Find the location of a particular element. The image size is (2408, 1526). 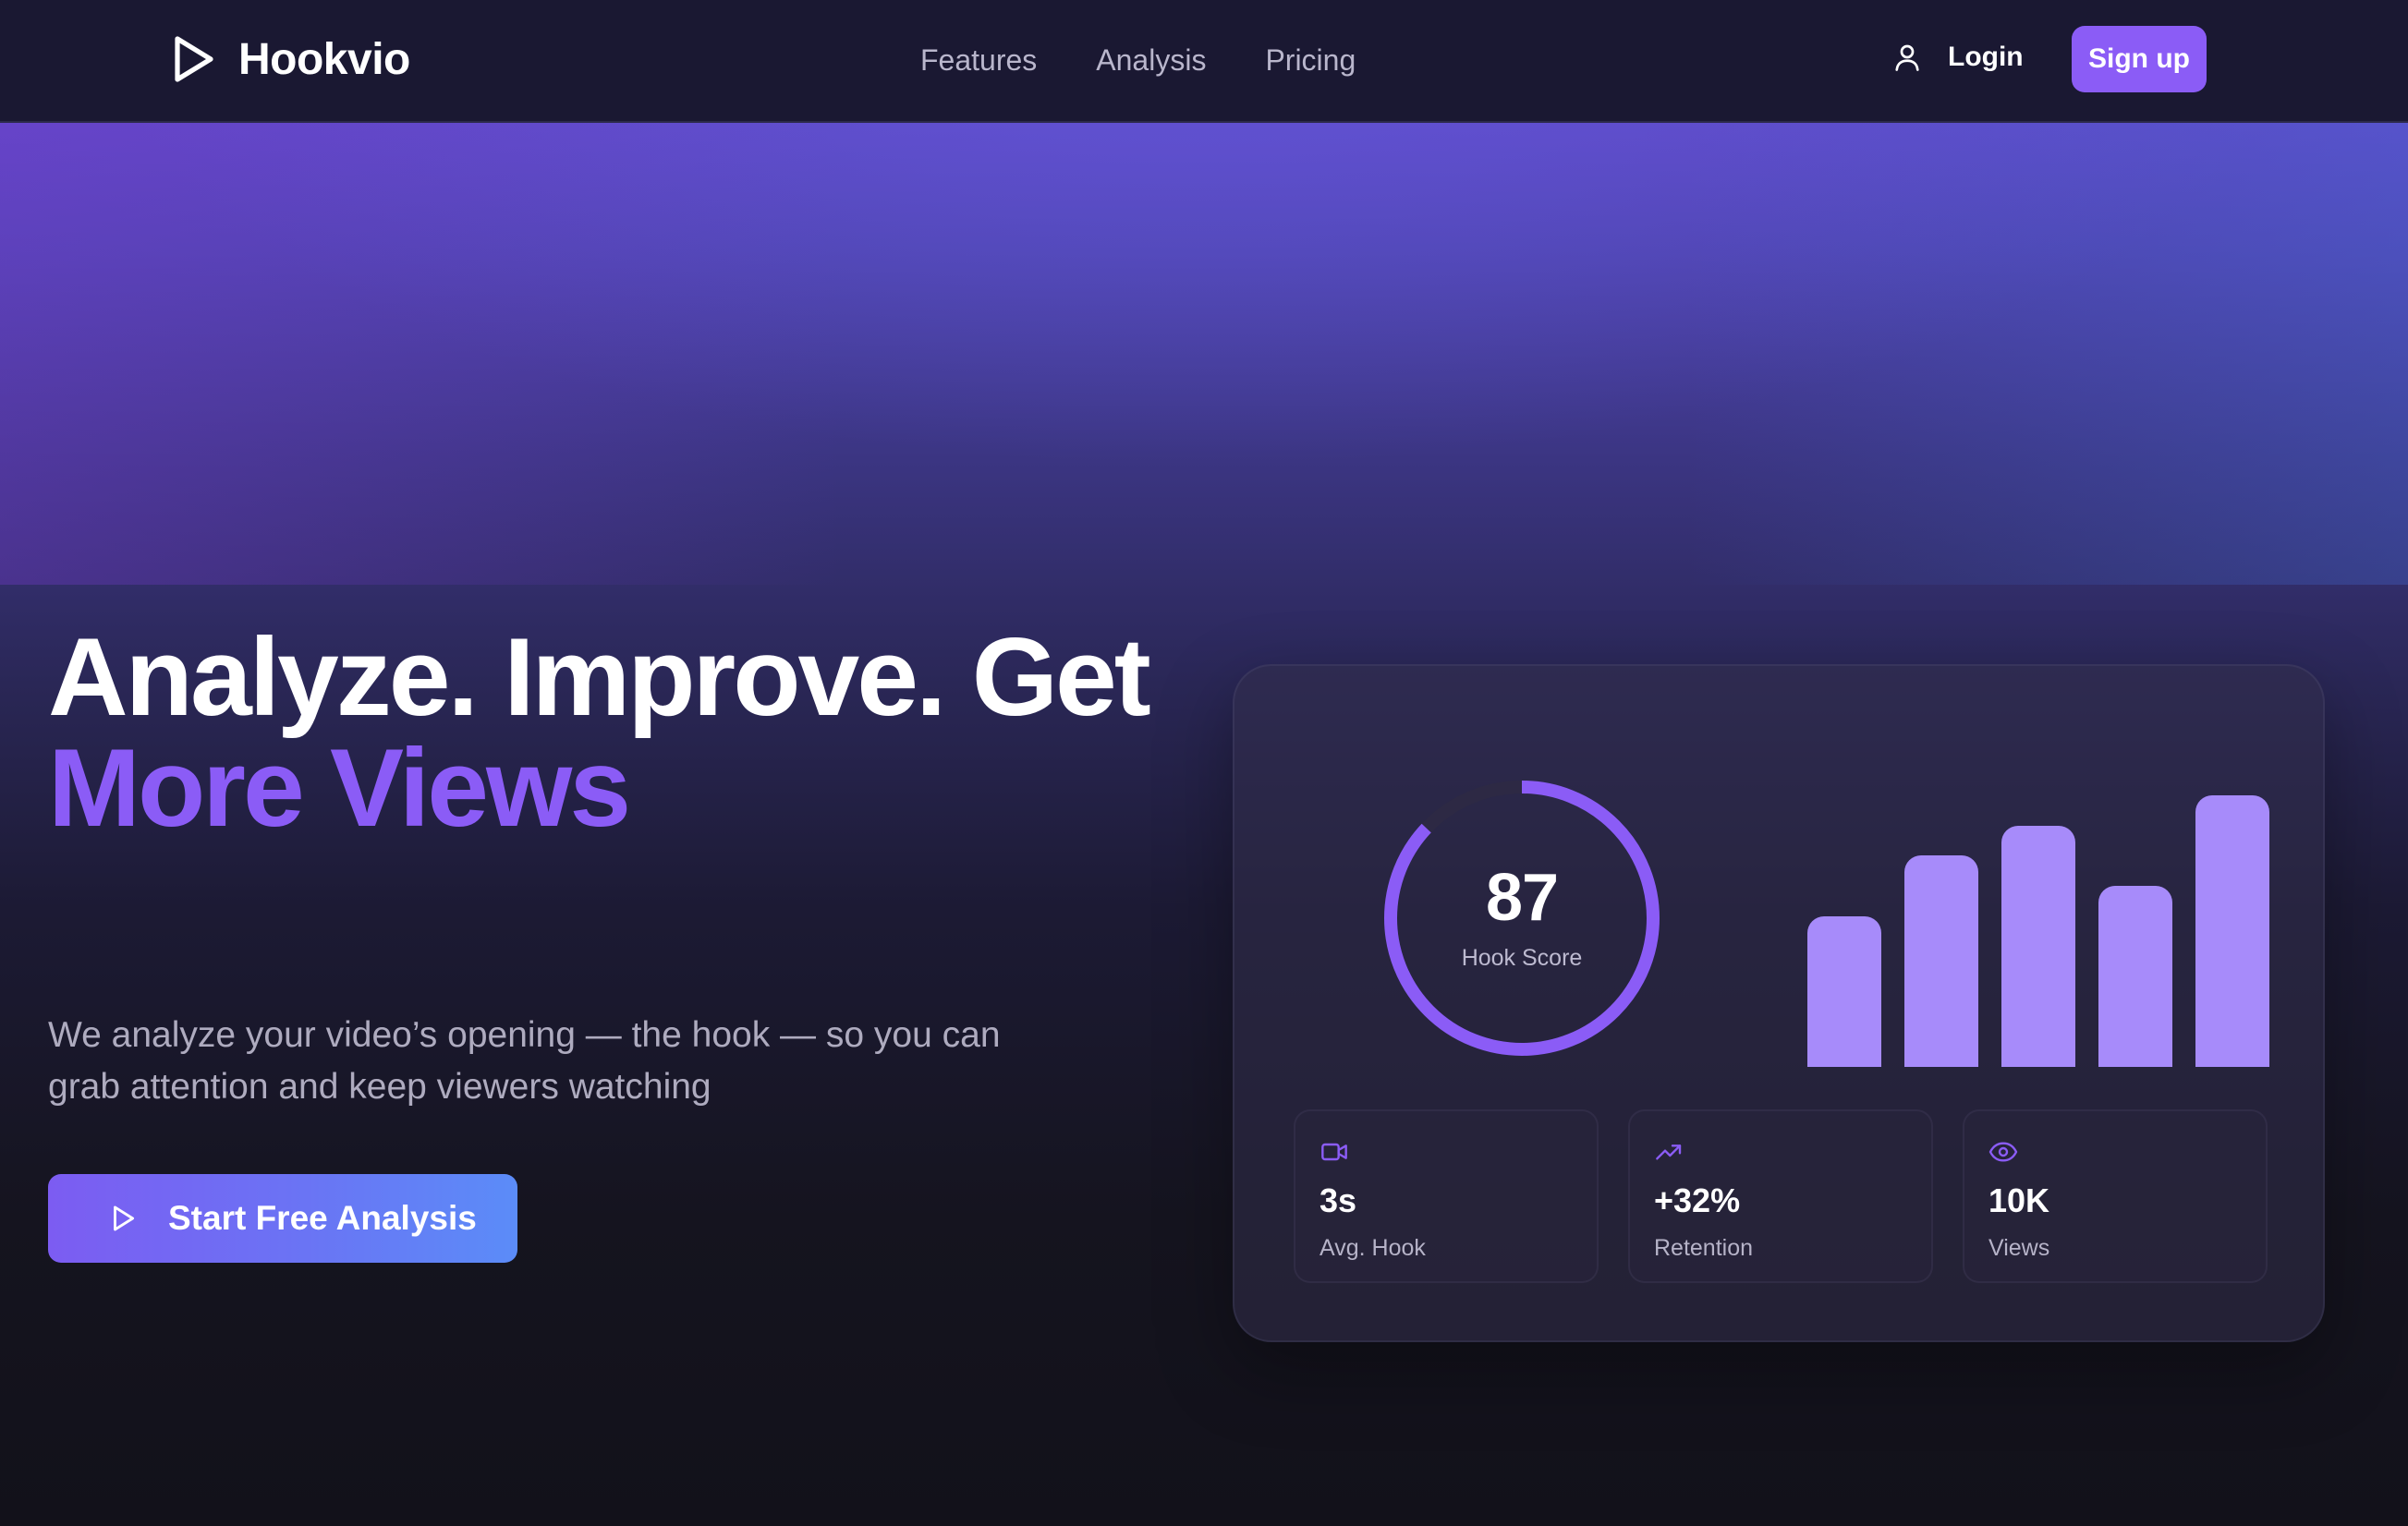

stat-value: 3s is located at coordinates (1338, 1200).